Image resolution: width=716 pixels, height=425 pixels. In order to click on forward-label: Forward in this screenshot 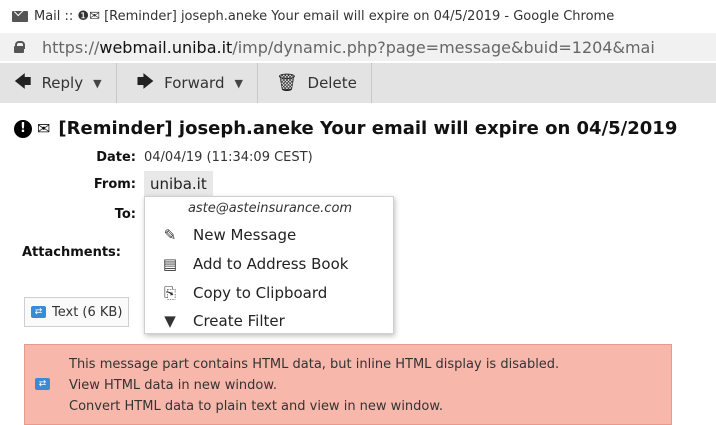, I will do `click(194, 83)`.